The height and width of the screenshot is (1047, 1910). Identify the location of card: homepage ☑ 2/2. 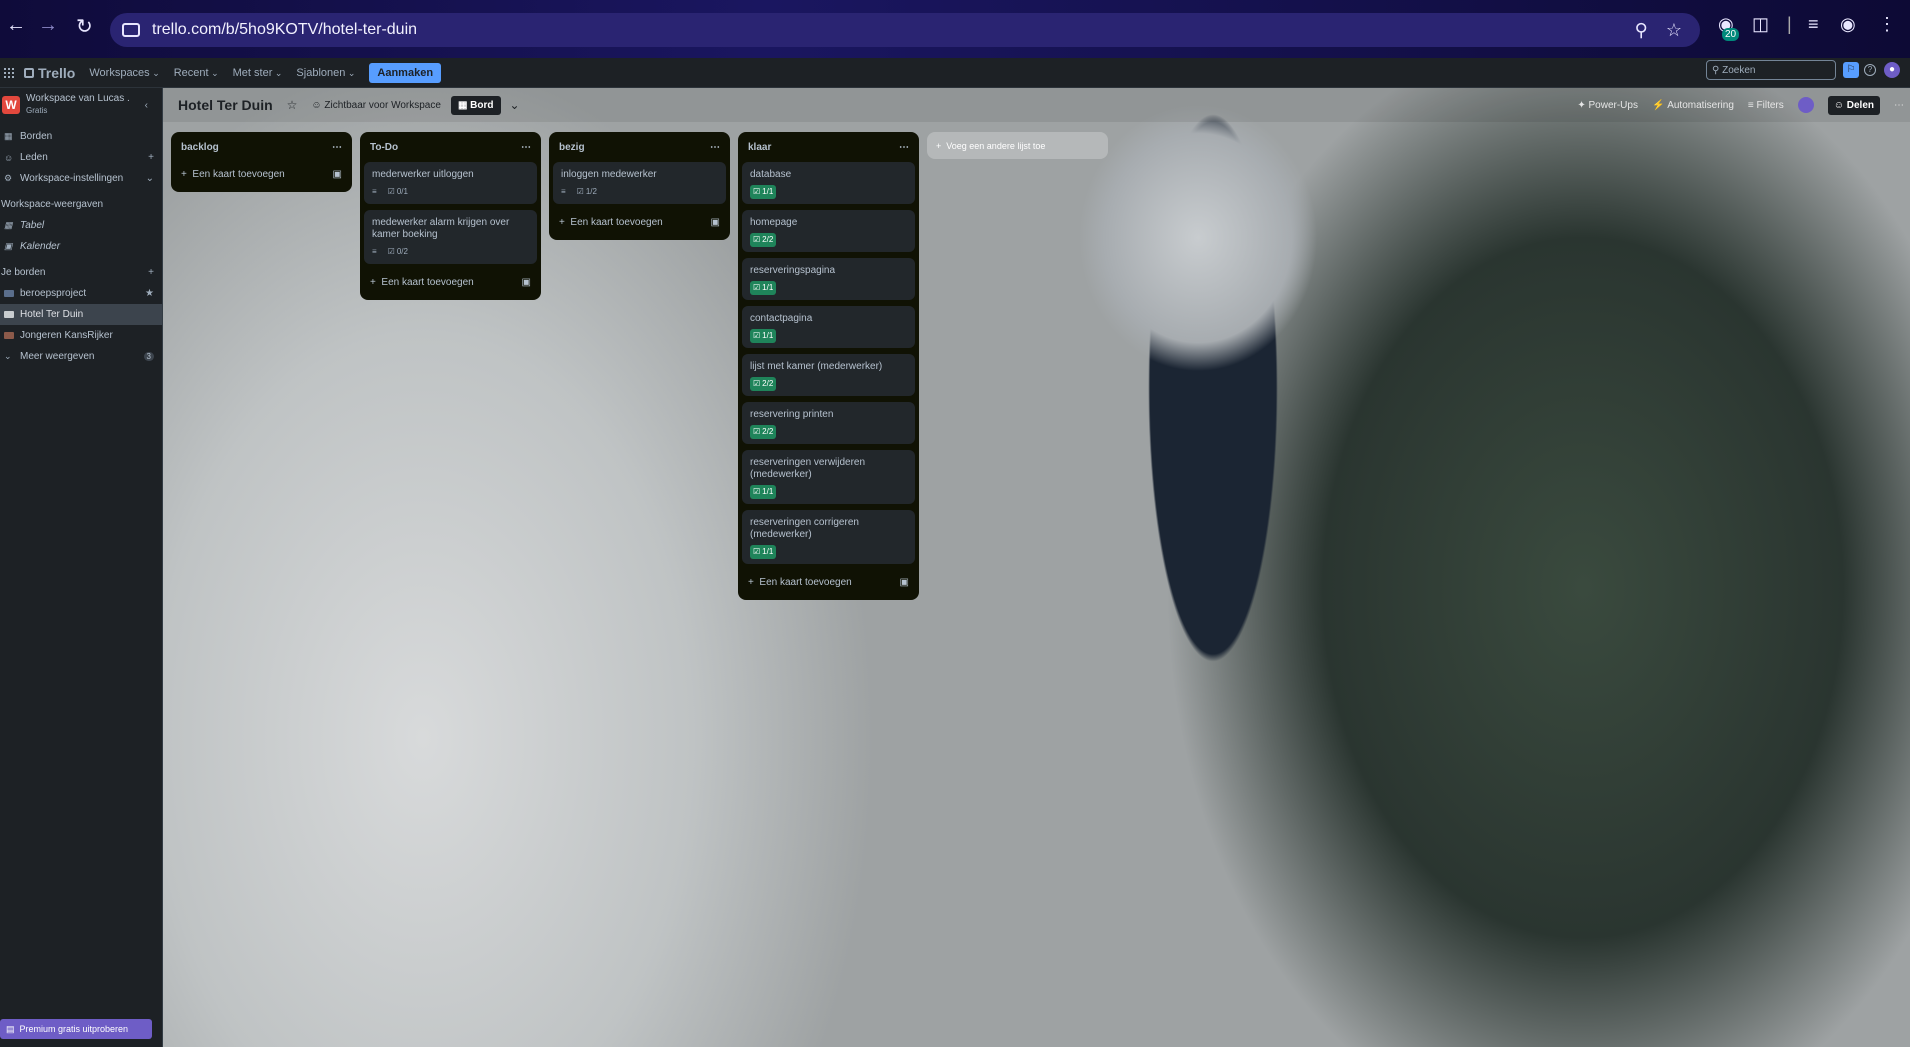
(828, 231).